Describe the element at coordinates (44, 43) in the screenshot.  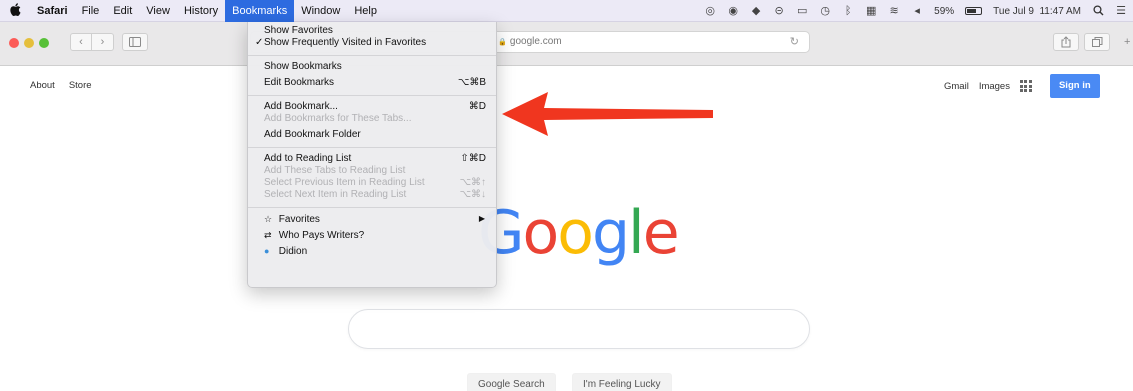
I see `zoom-window-button` at that location.